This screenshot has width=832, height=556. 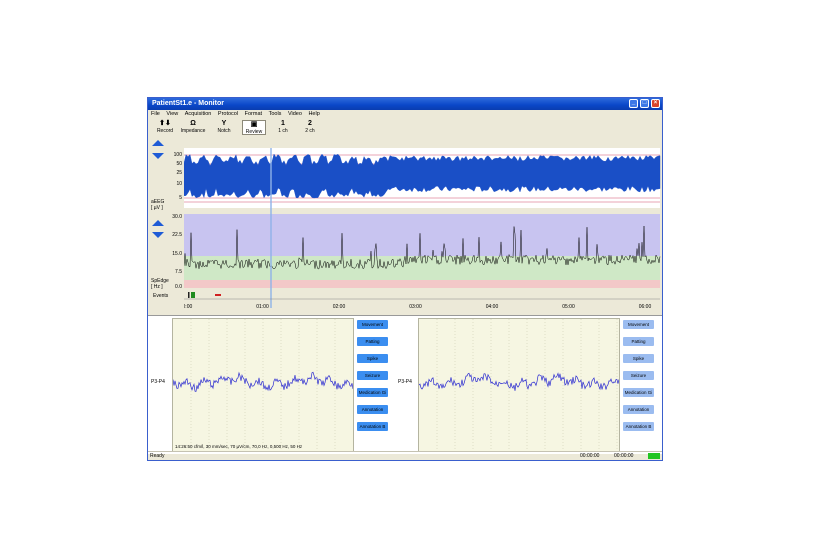 What do you see at coordinates (633, 103) in the screenshot?
I see `minimize-icon: _` at bounding box center [633, 103].